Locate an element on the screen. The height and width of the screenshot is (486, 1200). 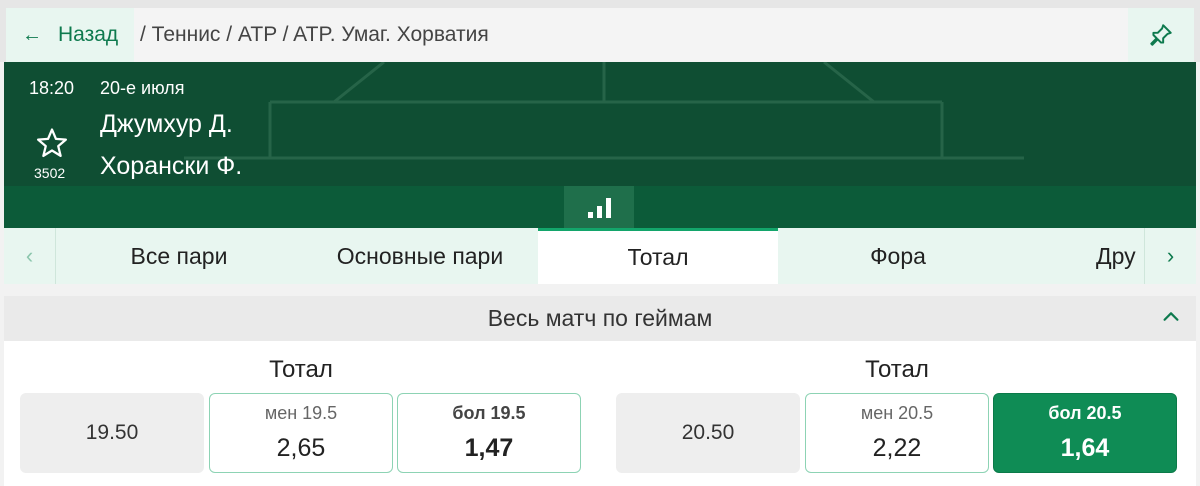
under-odds-button: мен 20.5 2,22 is located at coordinates (897, 433).